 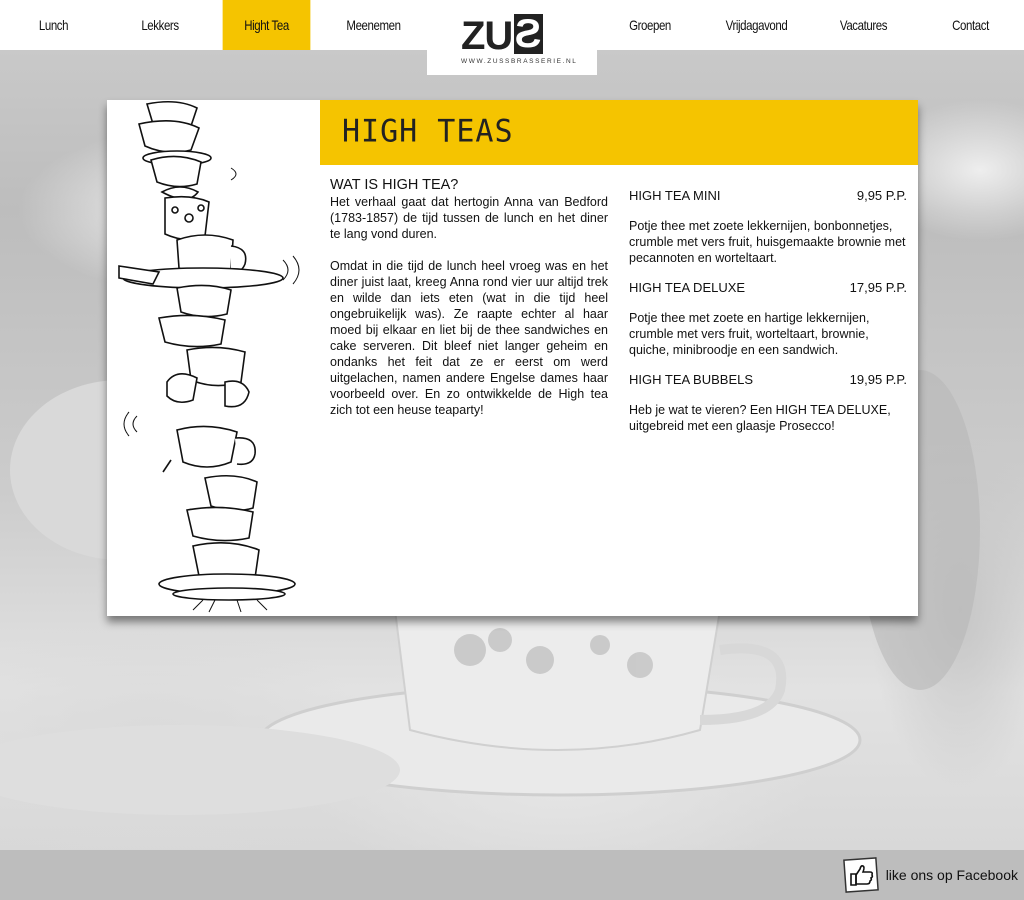 I want to click on menu-item-price: 9,95 P.P., so click(x=881, y=195).